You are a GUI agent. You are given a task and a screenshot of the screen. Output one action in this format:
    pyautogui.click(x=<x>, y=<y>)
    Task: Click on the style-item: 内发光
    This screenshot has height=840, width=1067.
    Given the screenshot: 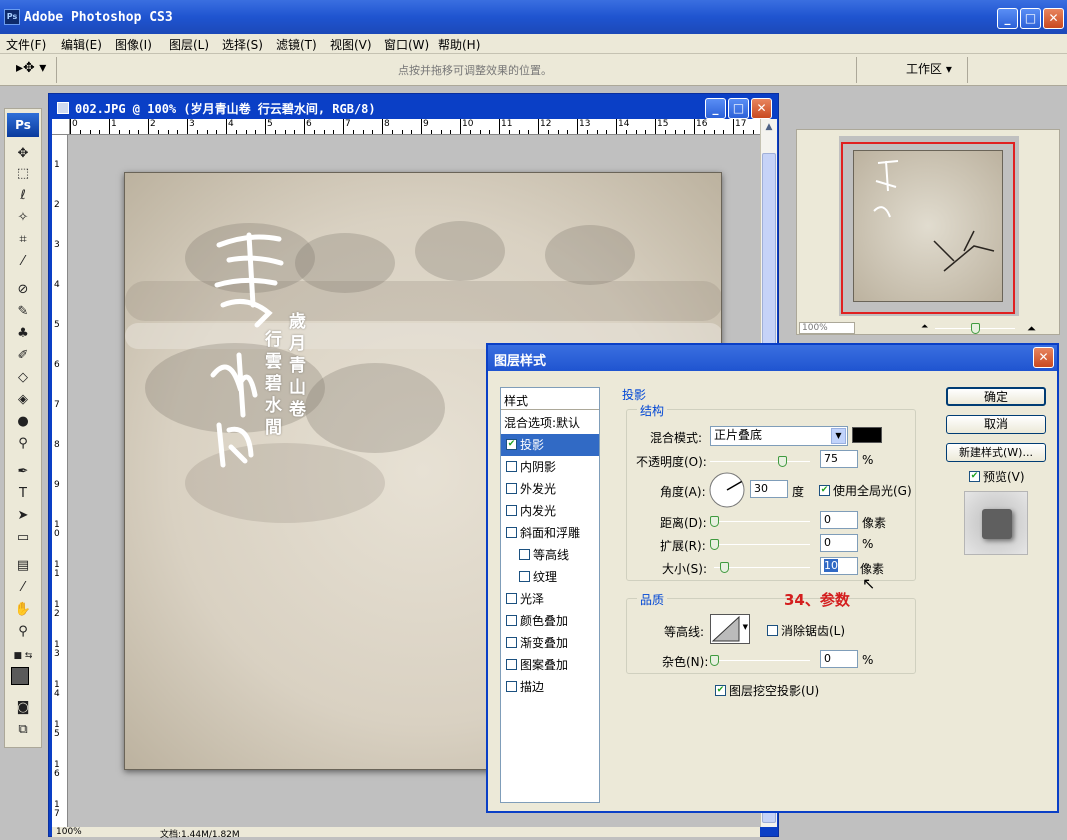 What is the action you would take?
    pyautogui.click(x=550, y=511)
    